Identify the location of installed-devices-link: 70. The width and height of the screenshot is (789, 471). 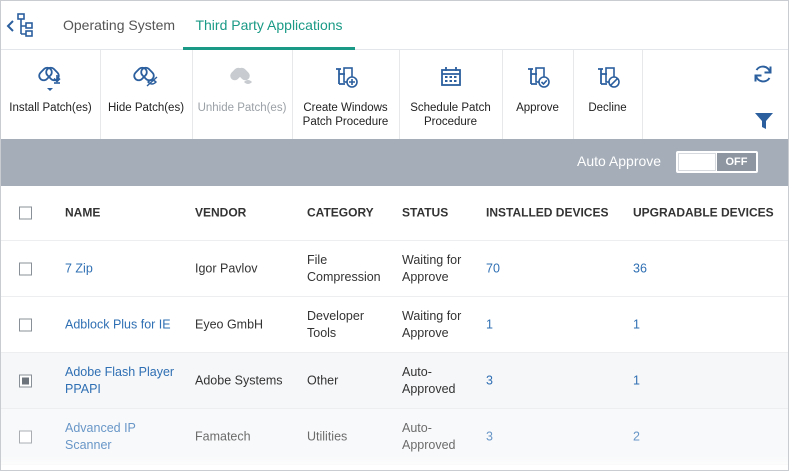
(556, 268).